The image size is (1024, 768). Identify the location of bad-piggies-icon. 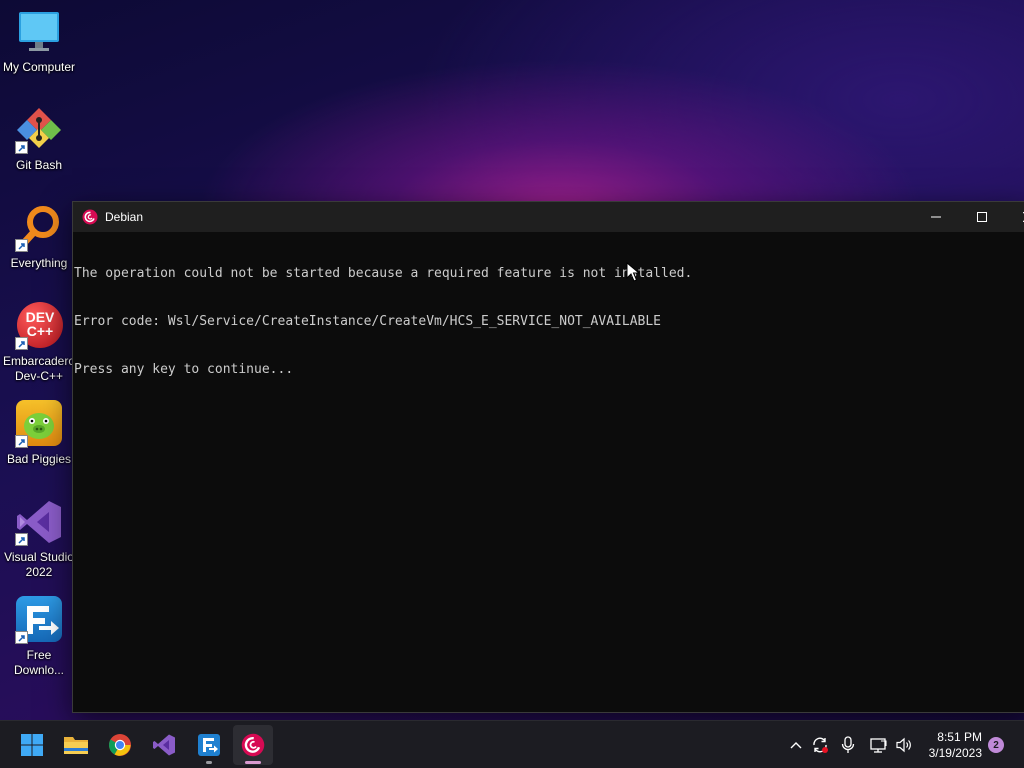
(39, 424).